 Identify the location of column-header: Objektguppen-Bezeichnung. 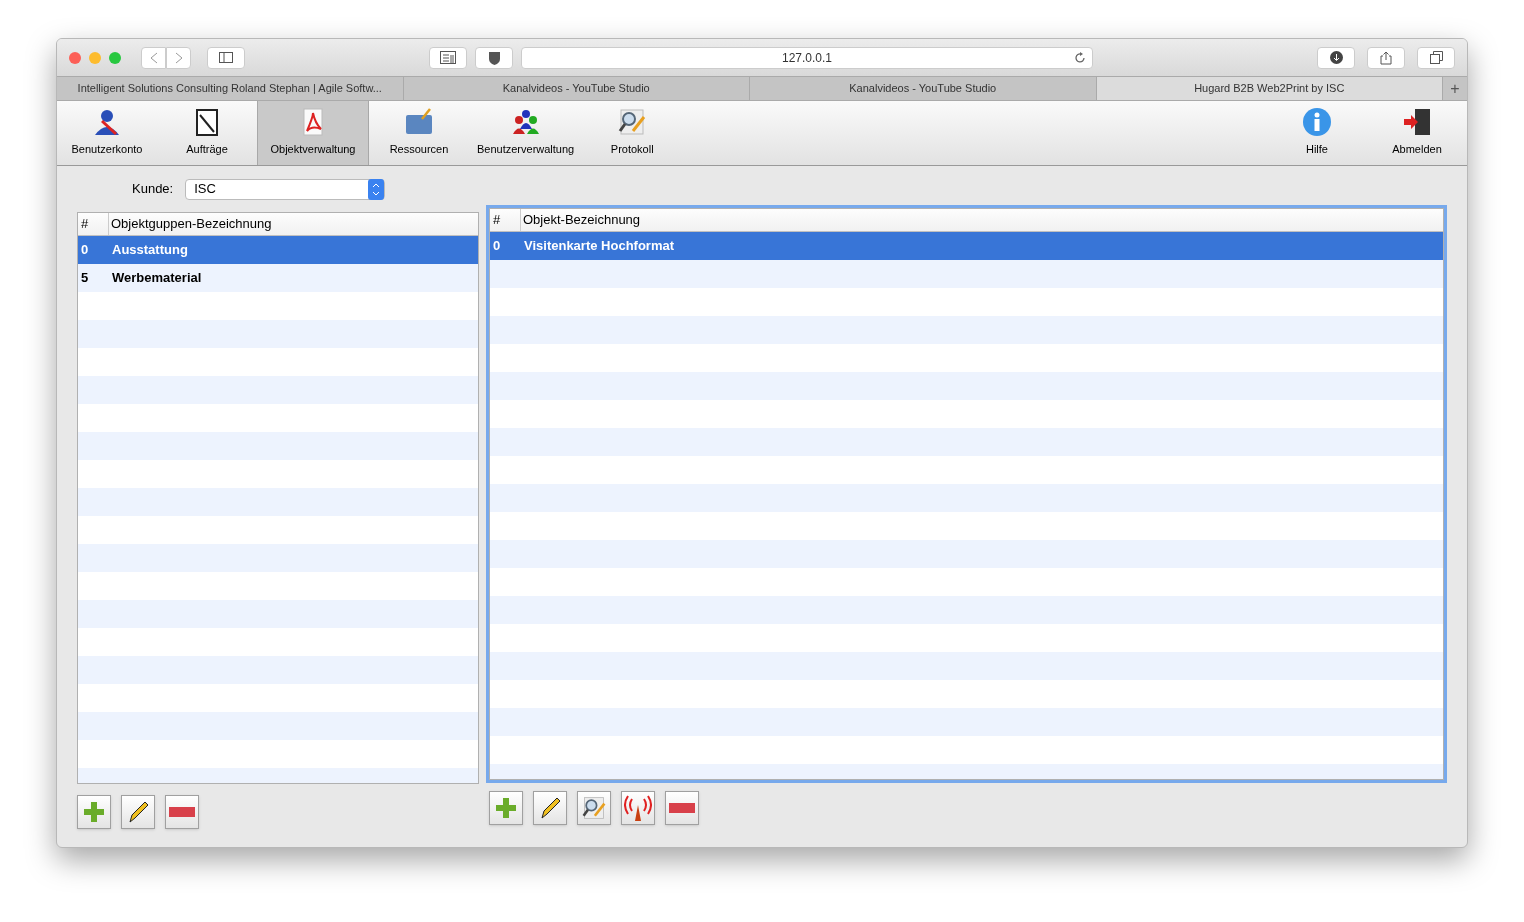
(293, 224).